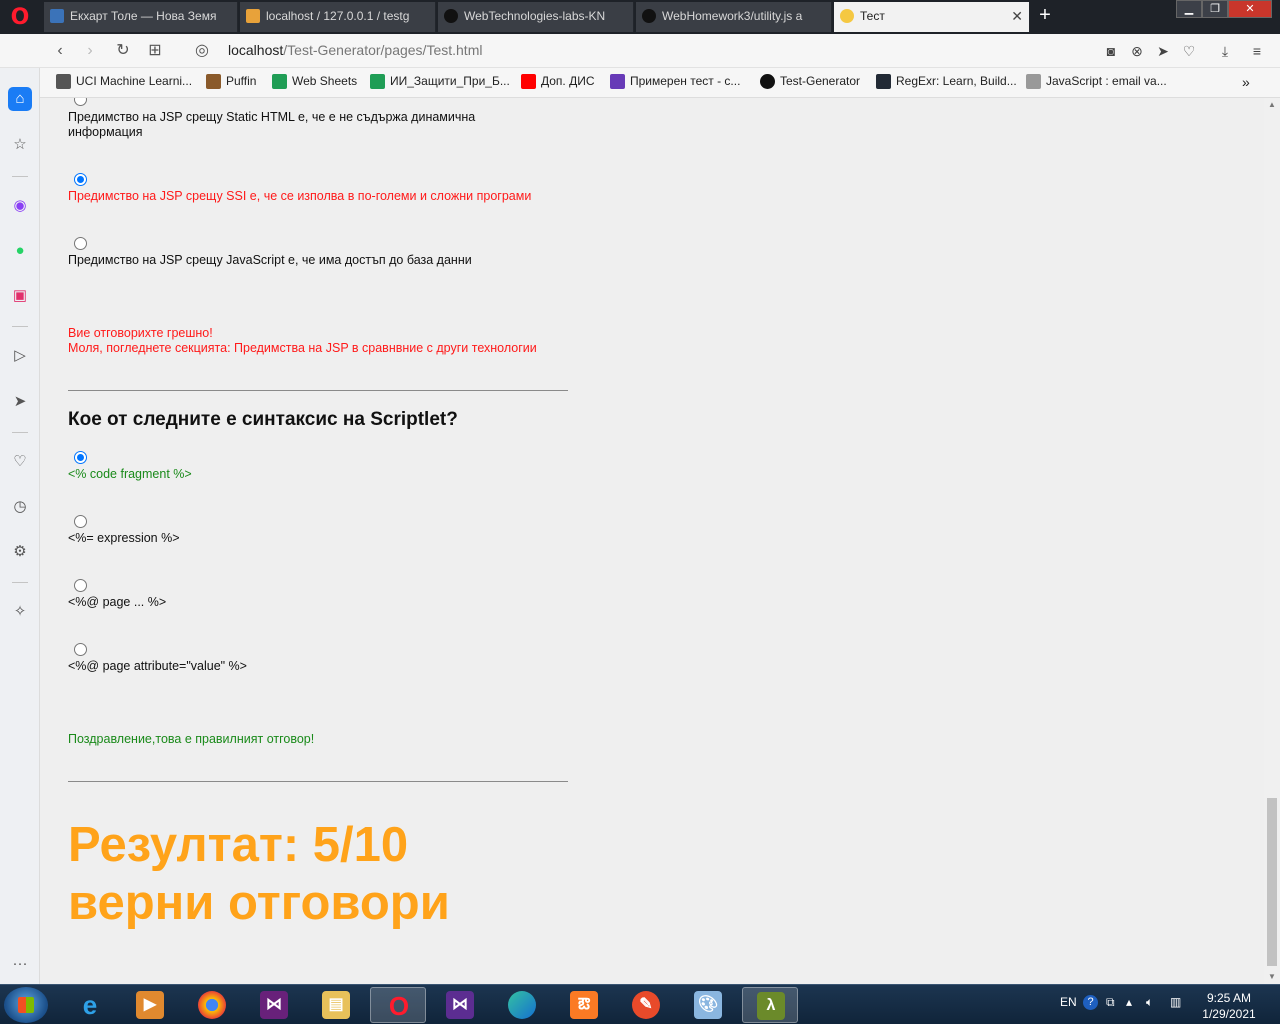 The height and width of the screenshot is (1024, 1280). I want to click on minimize-button: ▁, so click(1189, 9).